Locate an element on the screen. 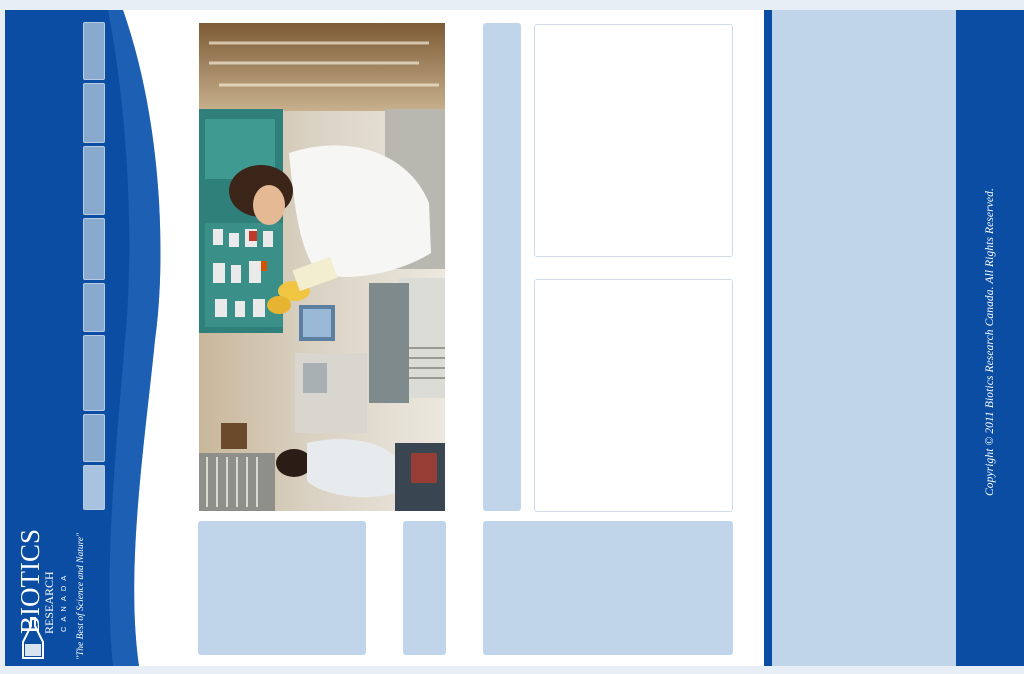 Image resolution: width=1024 pixels, height=674 pixels. side-tab-column is located at coordinates (502, 267).